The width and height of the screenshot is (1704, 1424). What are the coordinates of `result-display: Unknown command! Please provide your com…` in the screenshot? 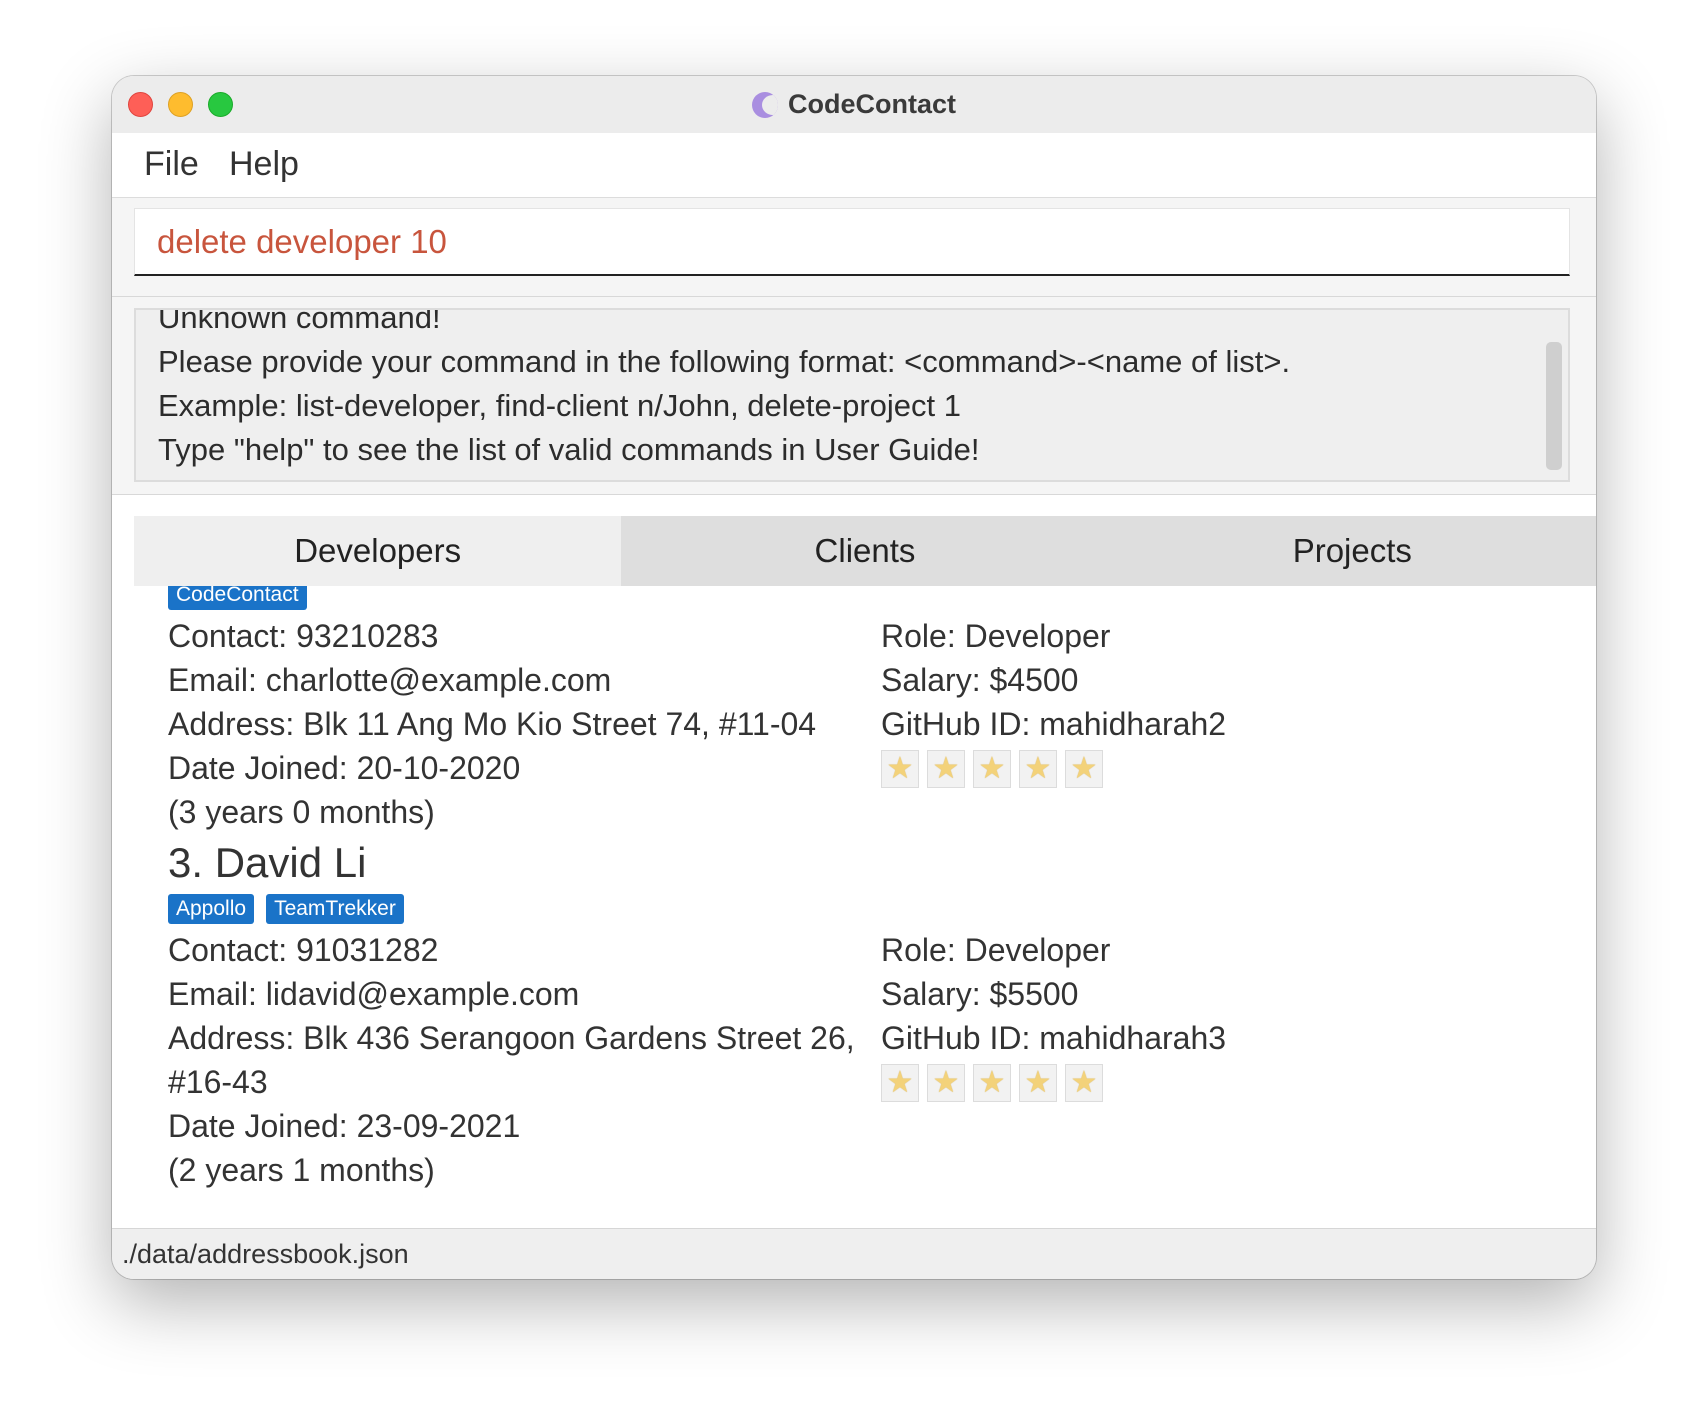 It's located at (852, 395).